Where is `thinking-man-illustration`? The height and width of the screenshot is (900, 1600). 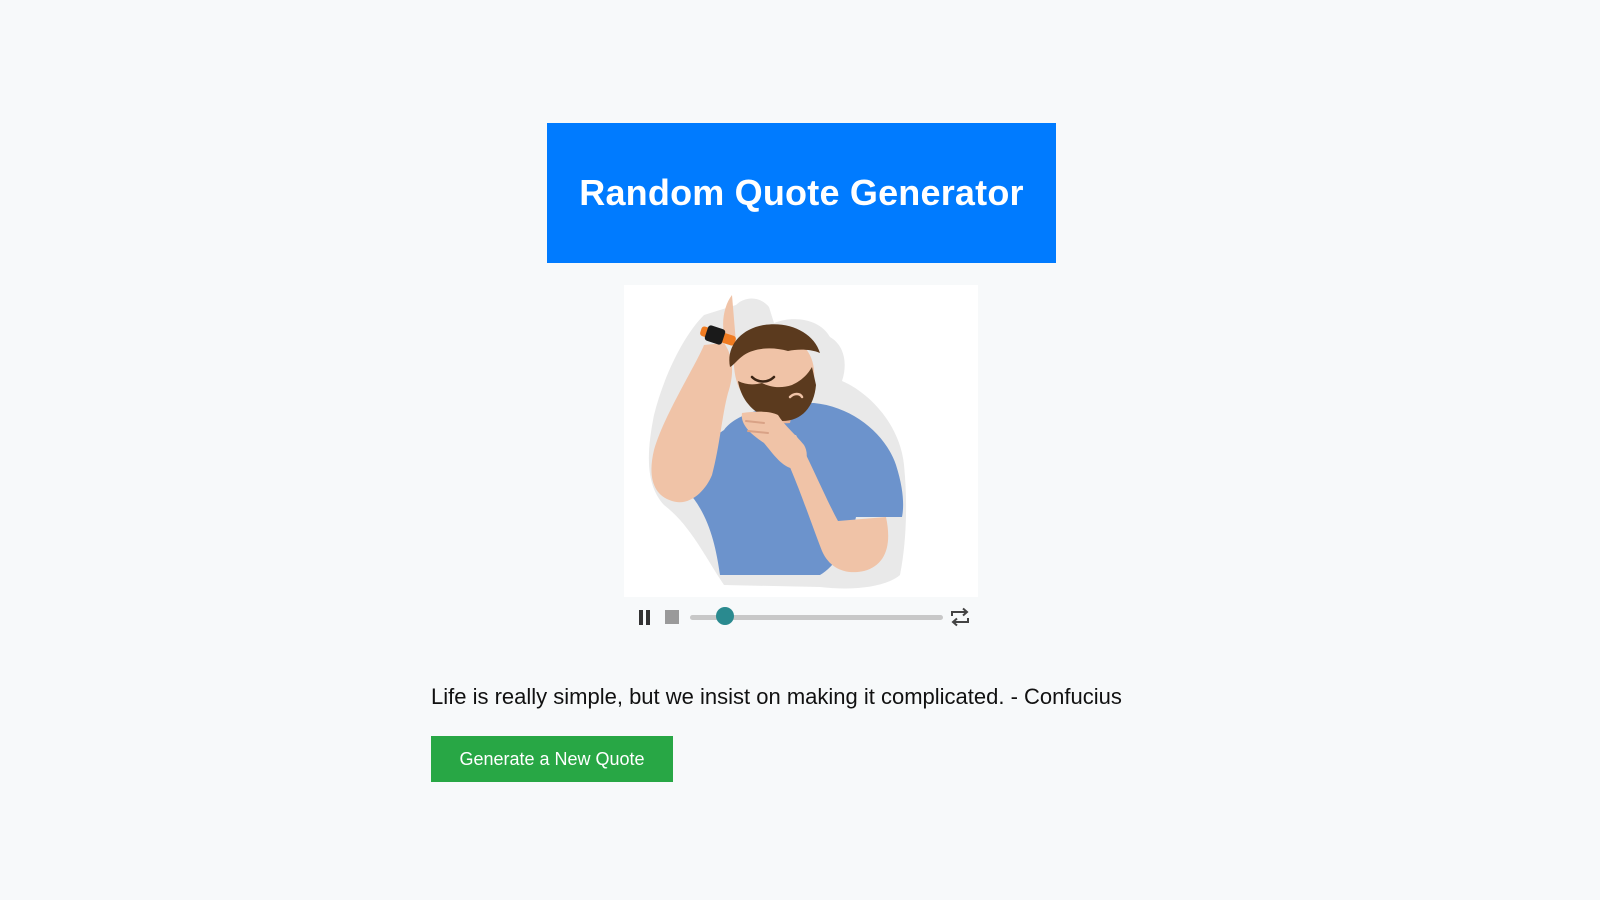 thinking-man-illustration is located at coordinates (777, 442).